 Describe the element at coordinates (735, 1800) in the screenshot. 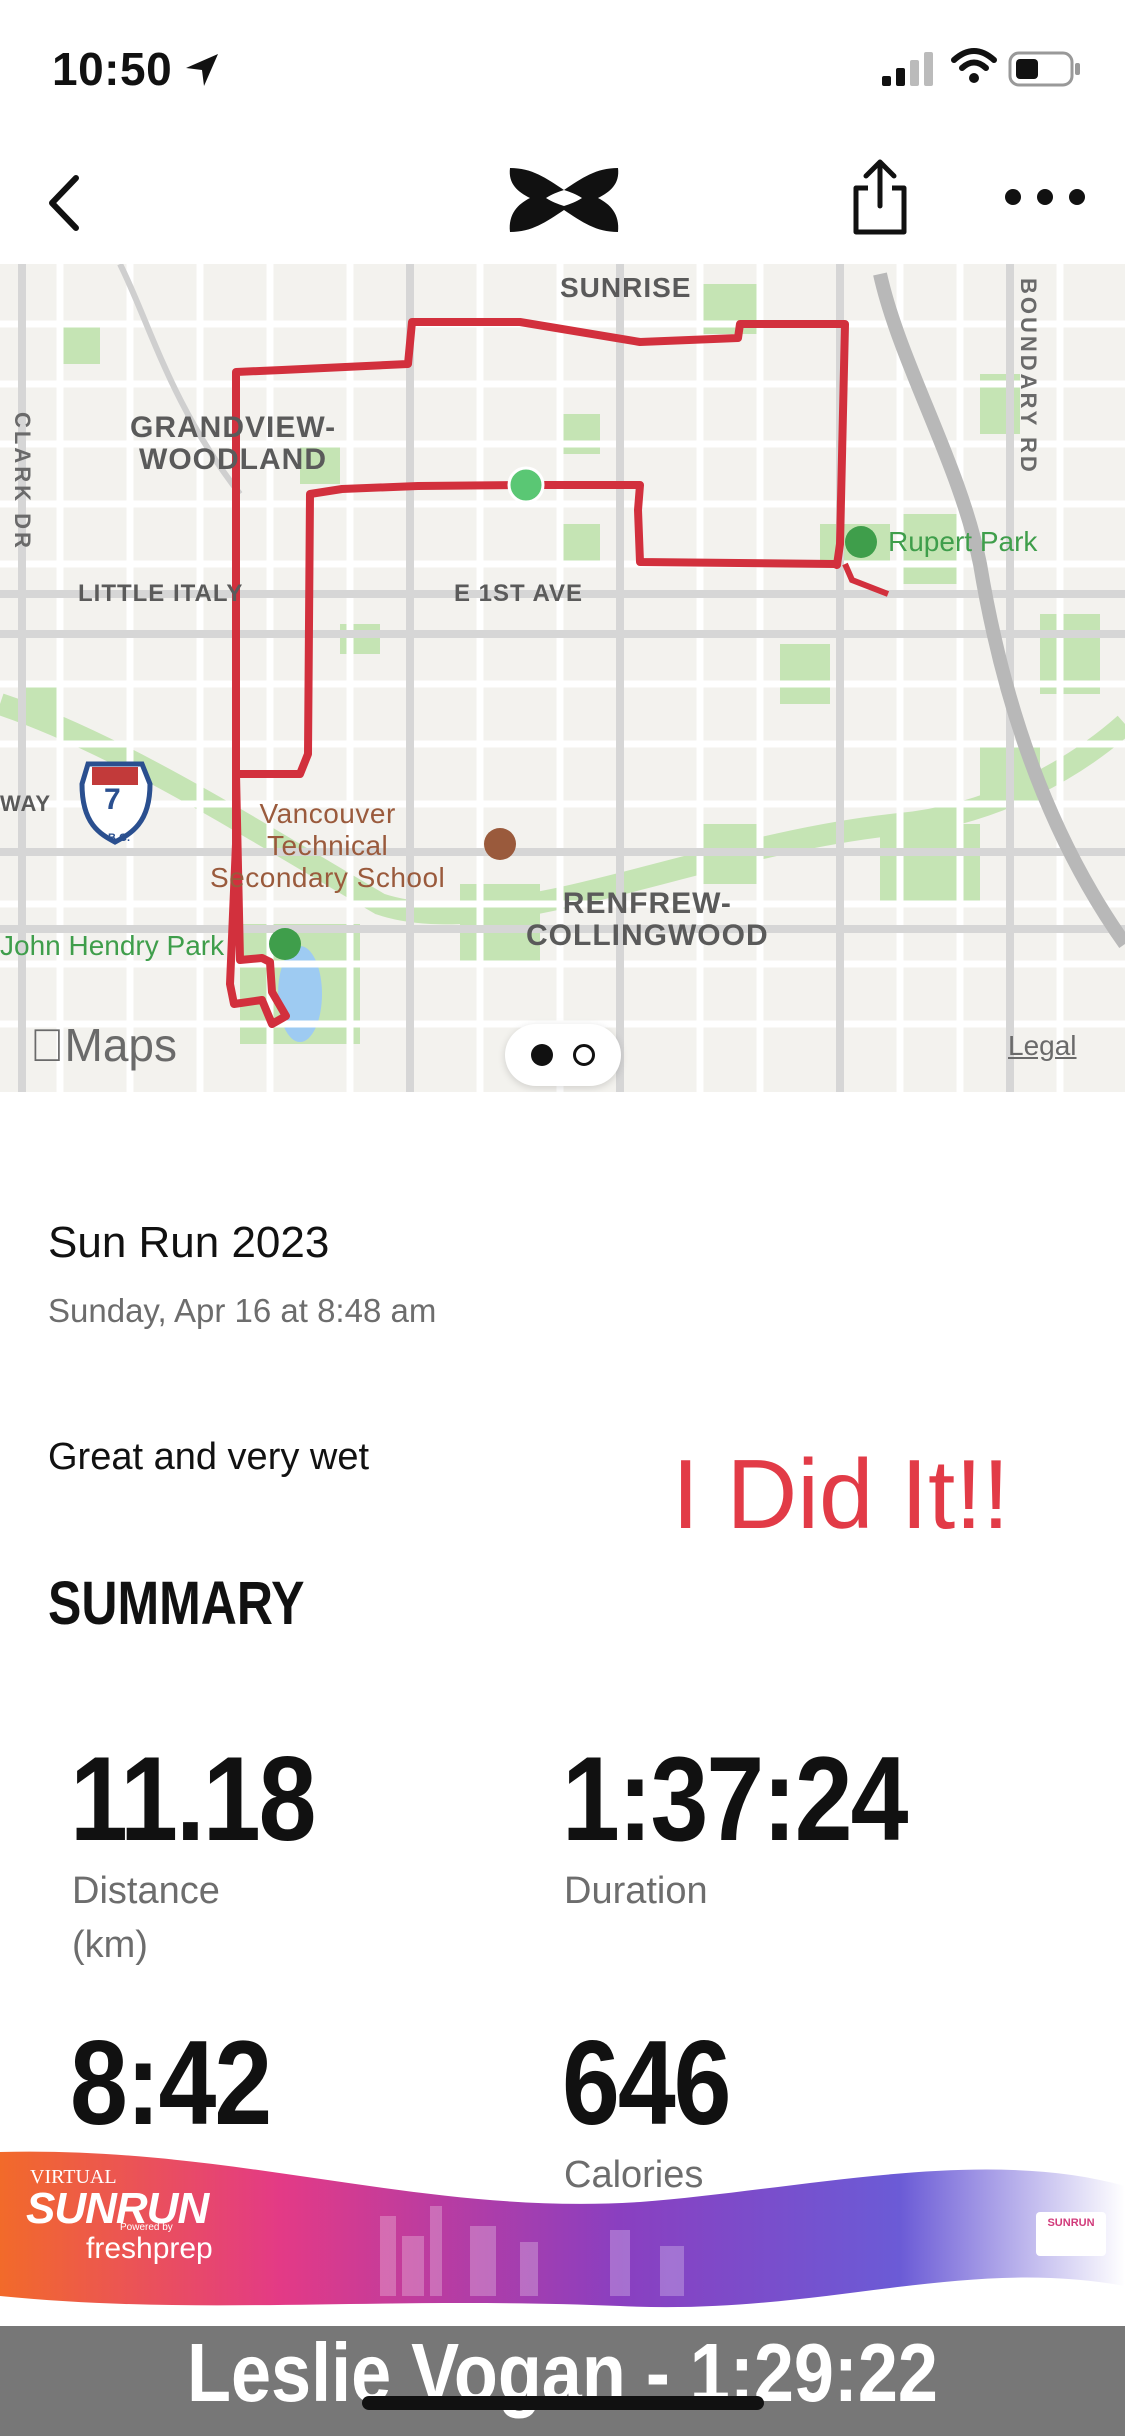

I see `stat-duration-value: 1:37:24` at that location.